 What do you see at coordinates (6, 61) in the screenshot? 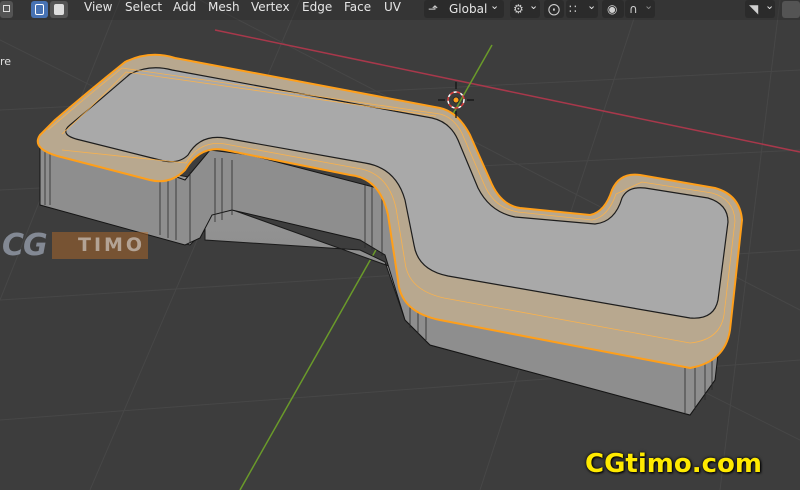
I see `cropped-panel-label: re` at bounding box center [6, 61].